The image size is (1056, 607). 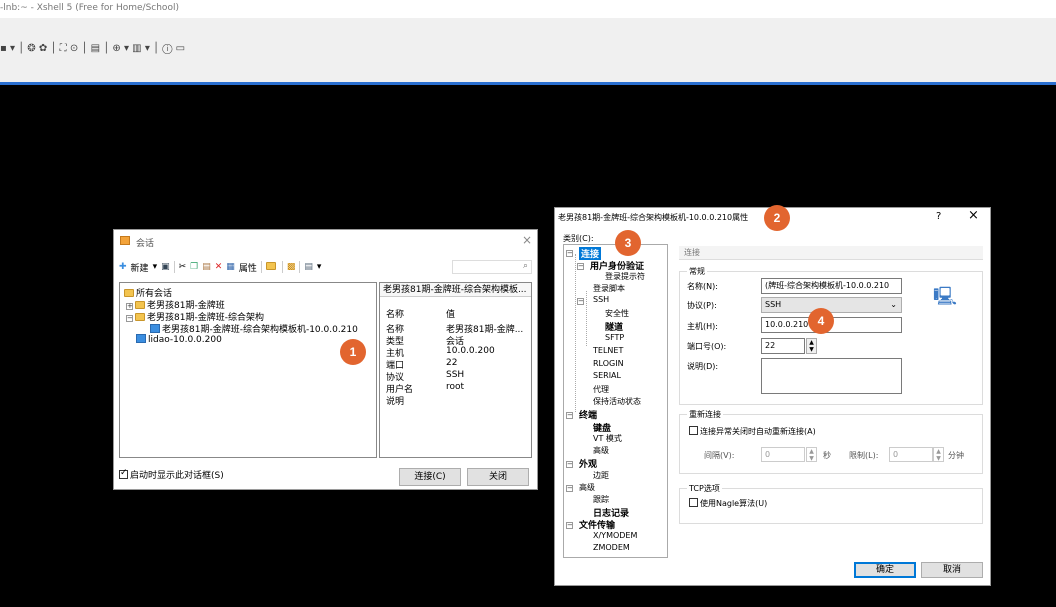 What do you see at coordinates (911, 454) in the screenshot?
I see `limit-field: 0` at bounding box center [911, 454].